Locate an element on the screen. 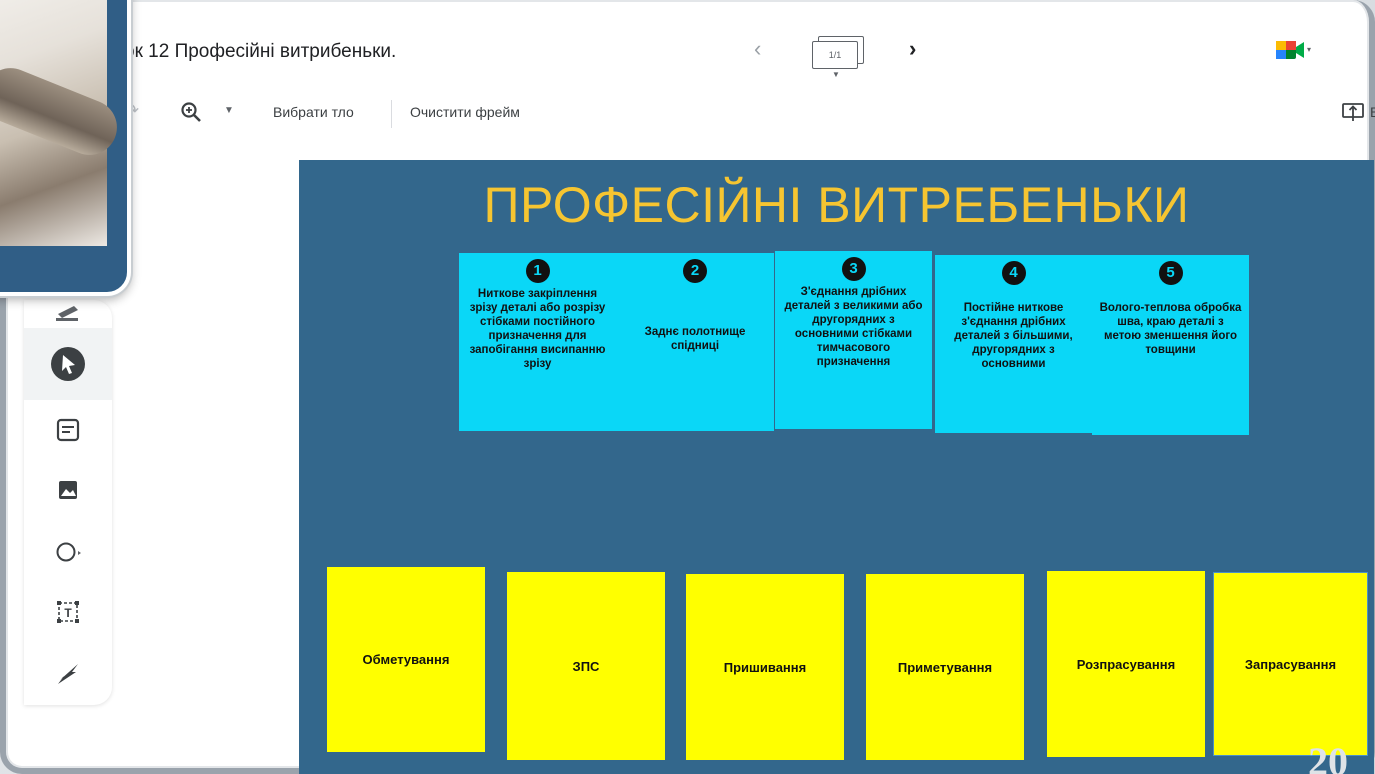 The image size is (1375, 774). number-badge-icon: 1 is located at coordinates (537, 271).